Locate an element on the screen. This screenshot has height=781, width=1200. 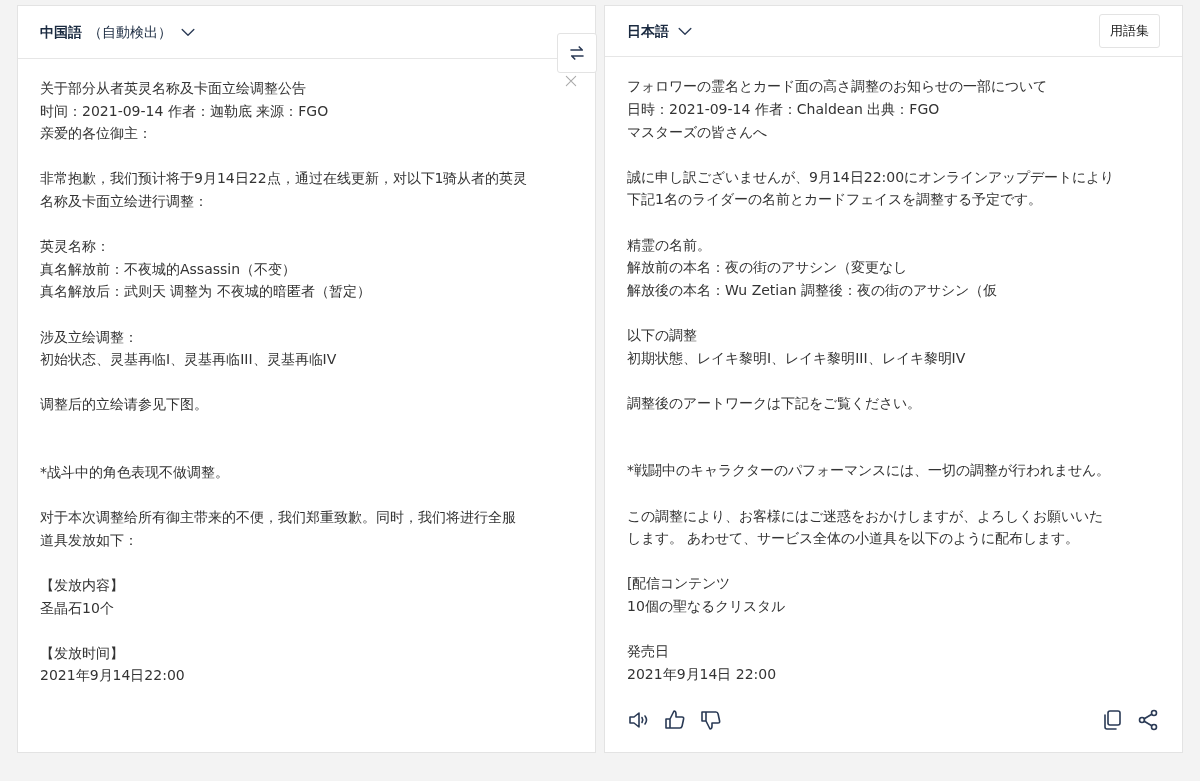
thumbs-down-button is located at coordinates (711, 720).